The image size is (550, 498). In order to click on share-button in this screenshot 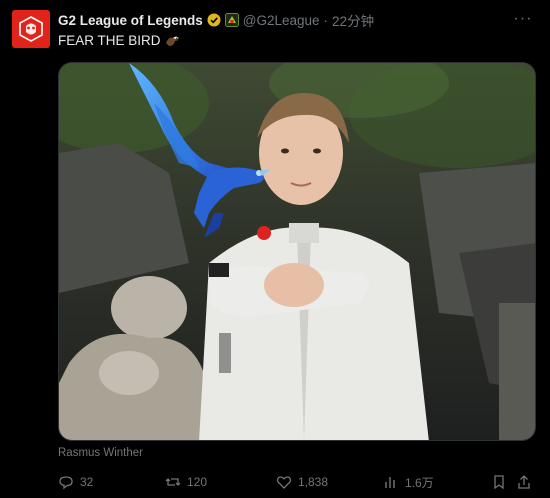, I will do `click(524, 482)`.